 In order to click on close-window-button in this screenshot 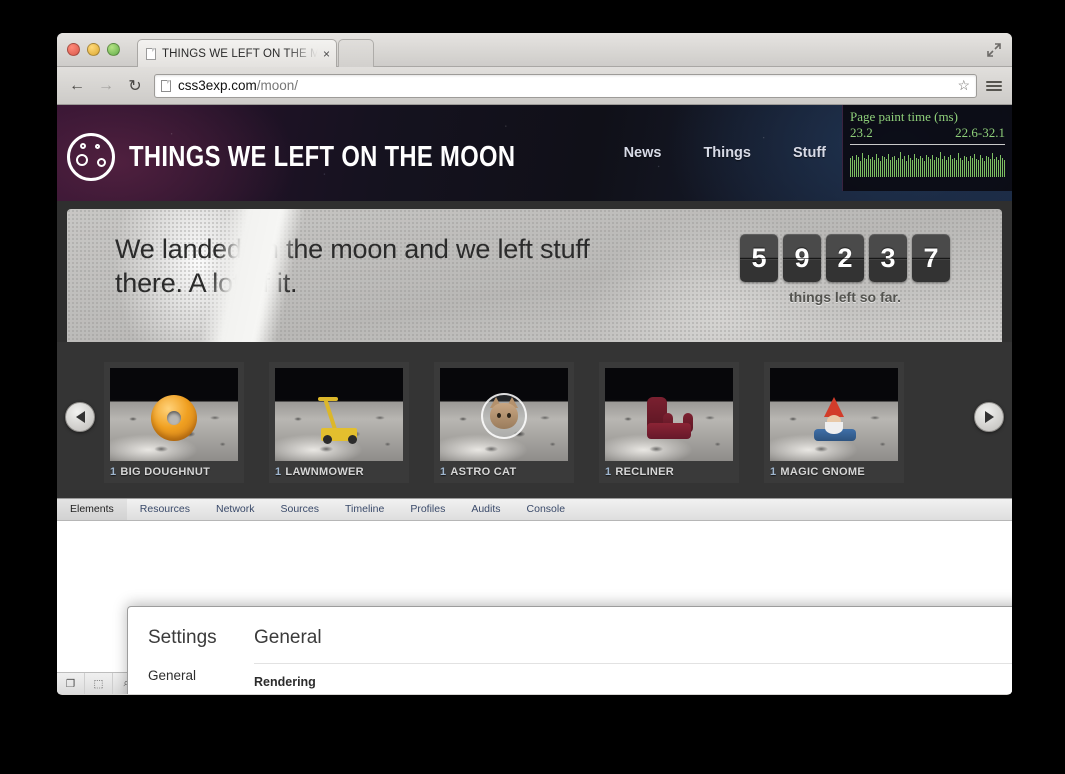, I will do `click(73, 49)`.